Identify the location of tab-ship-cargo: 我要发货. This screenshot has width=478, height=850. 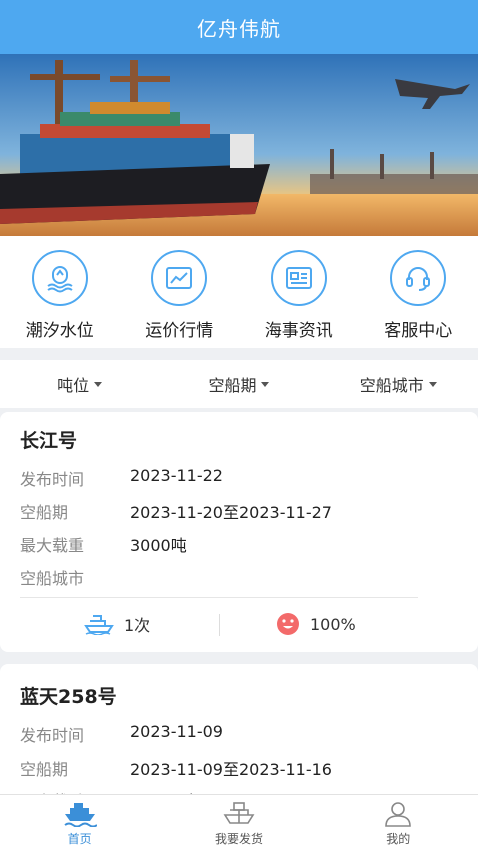
(238, 822).